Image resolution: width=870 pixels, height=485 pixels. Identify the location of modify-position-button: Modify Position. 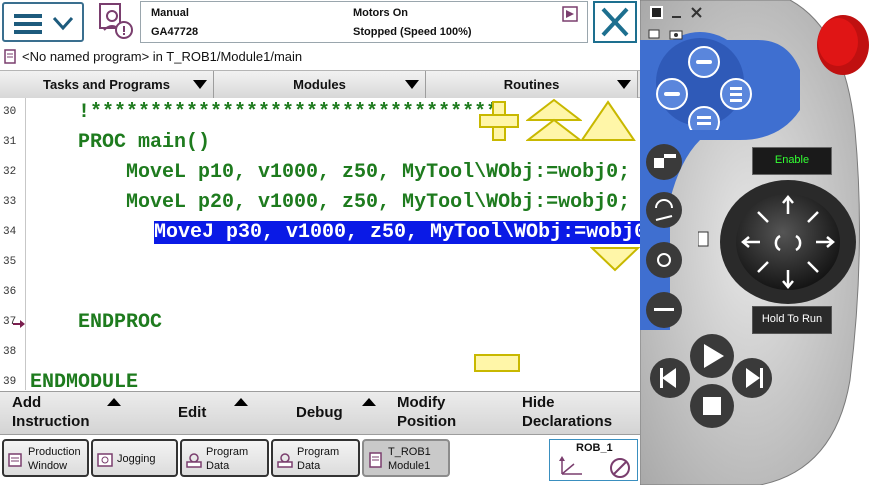
(452, 413).